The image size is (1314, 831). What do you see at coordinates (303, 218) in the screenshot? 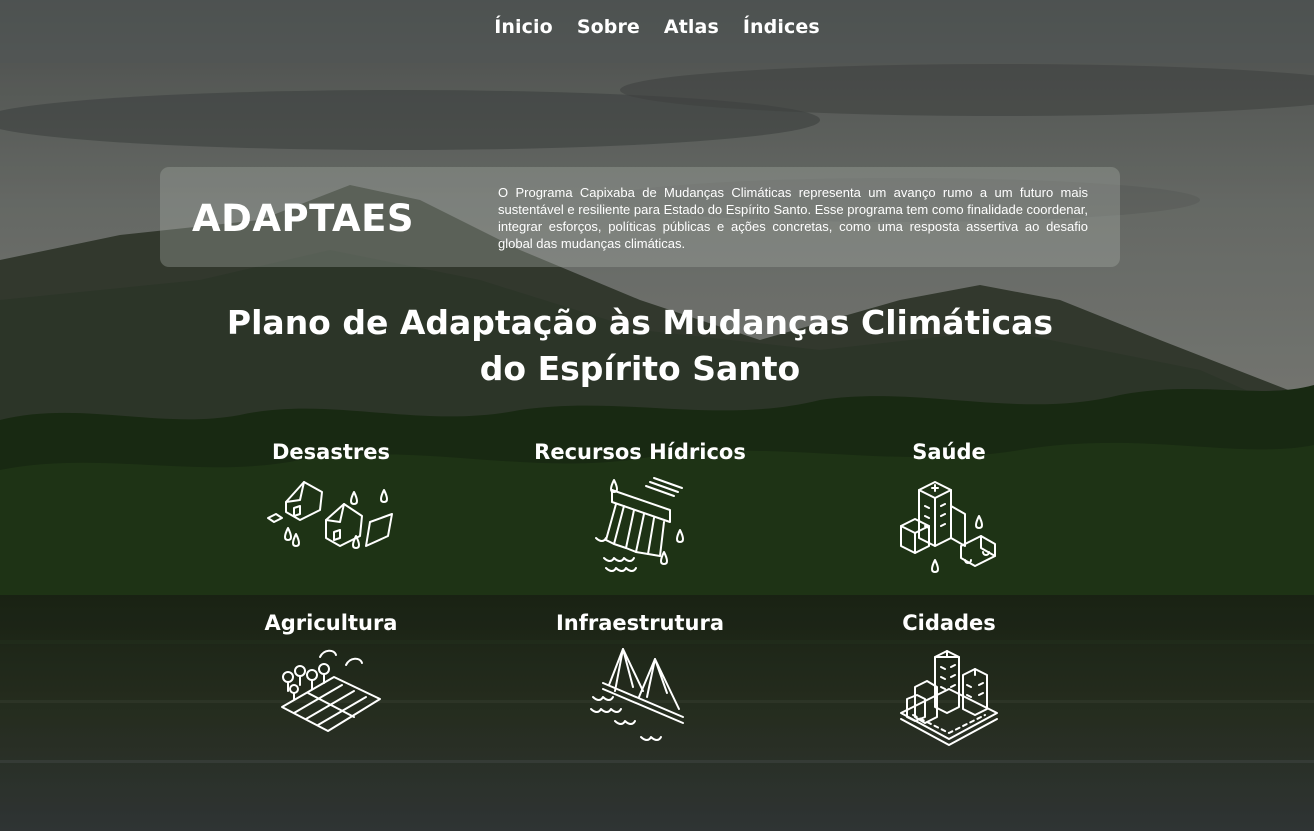
I see `brand-logo-text: ADAPTAES` at bounding box center [303, 218].